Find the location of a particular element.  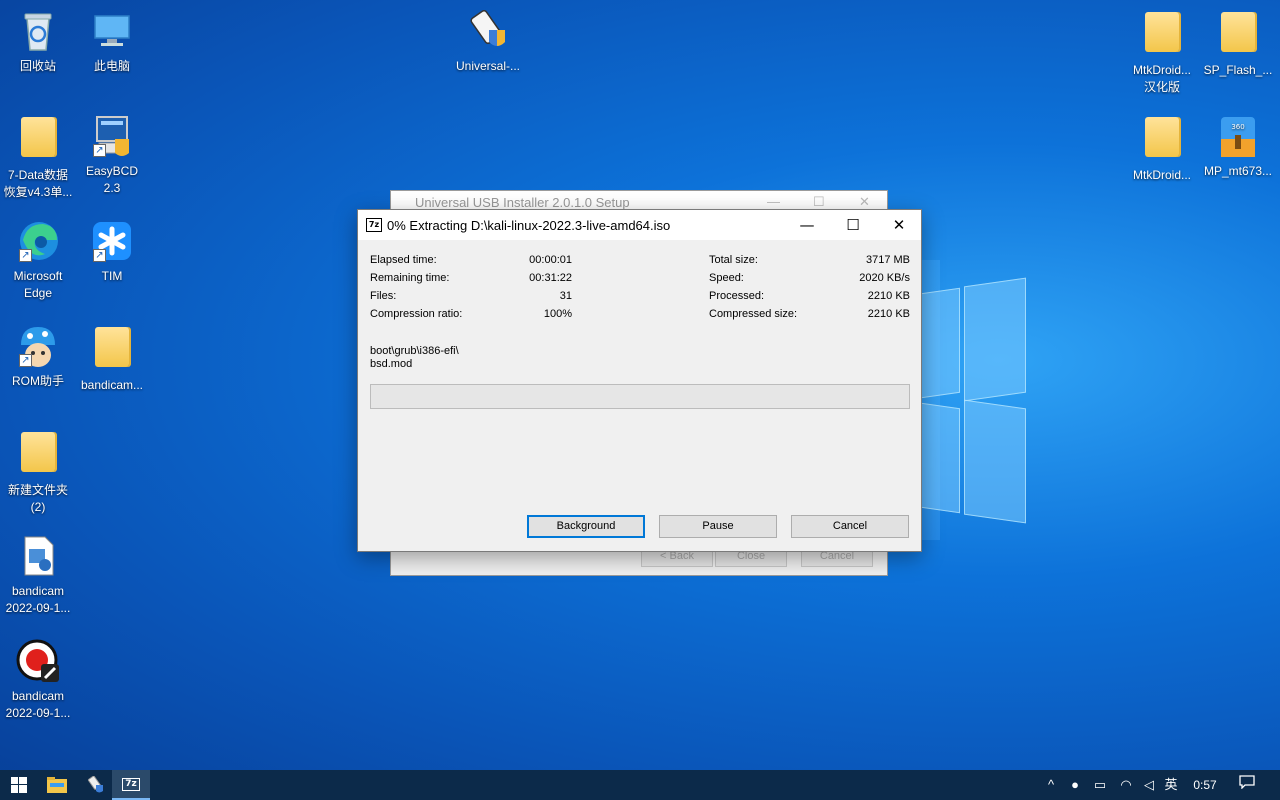

computer-icon is located at coordinates (112, 31).